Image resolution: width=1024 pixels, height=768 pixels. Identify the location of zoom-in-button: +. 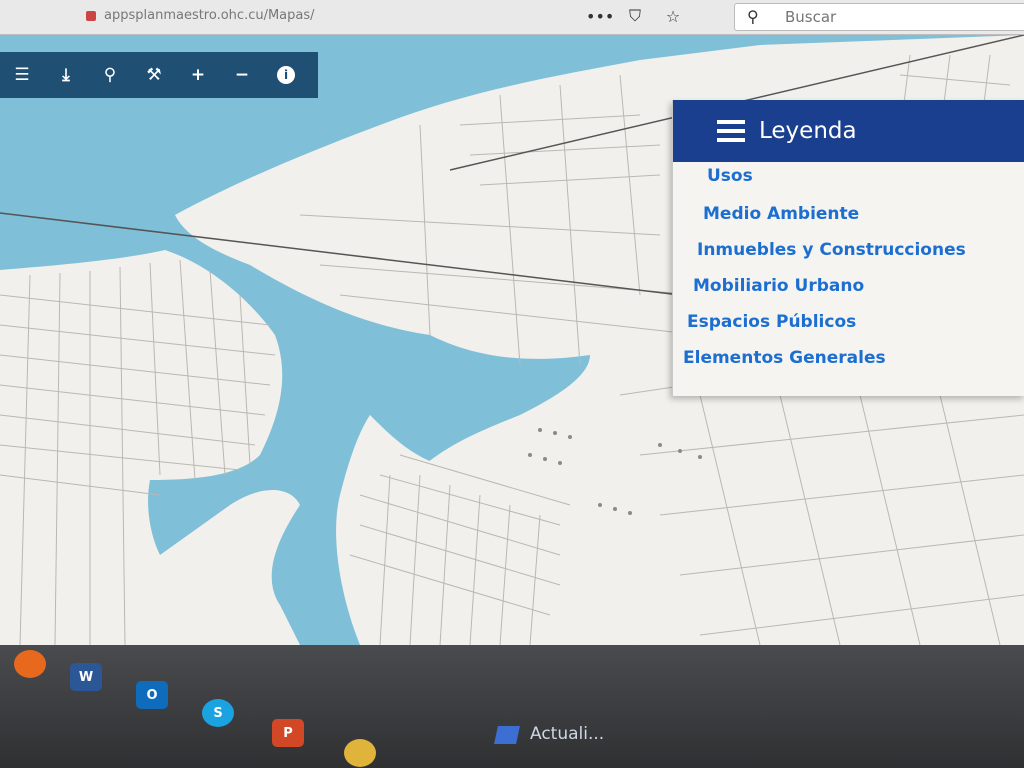
(198, 75).